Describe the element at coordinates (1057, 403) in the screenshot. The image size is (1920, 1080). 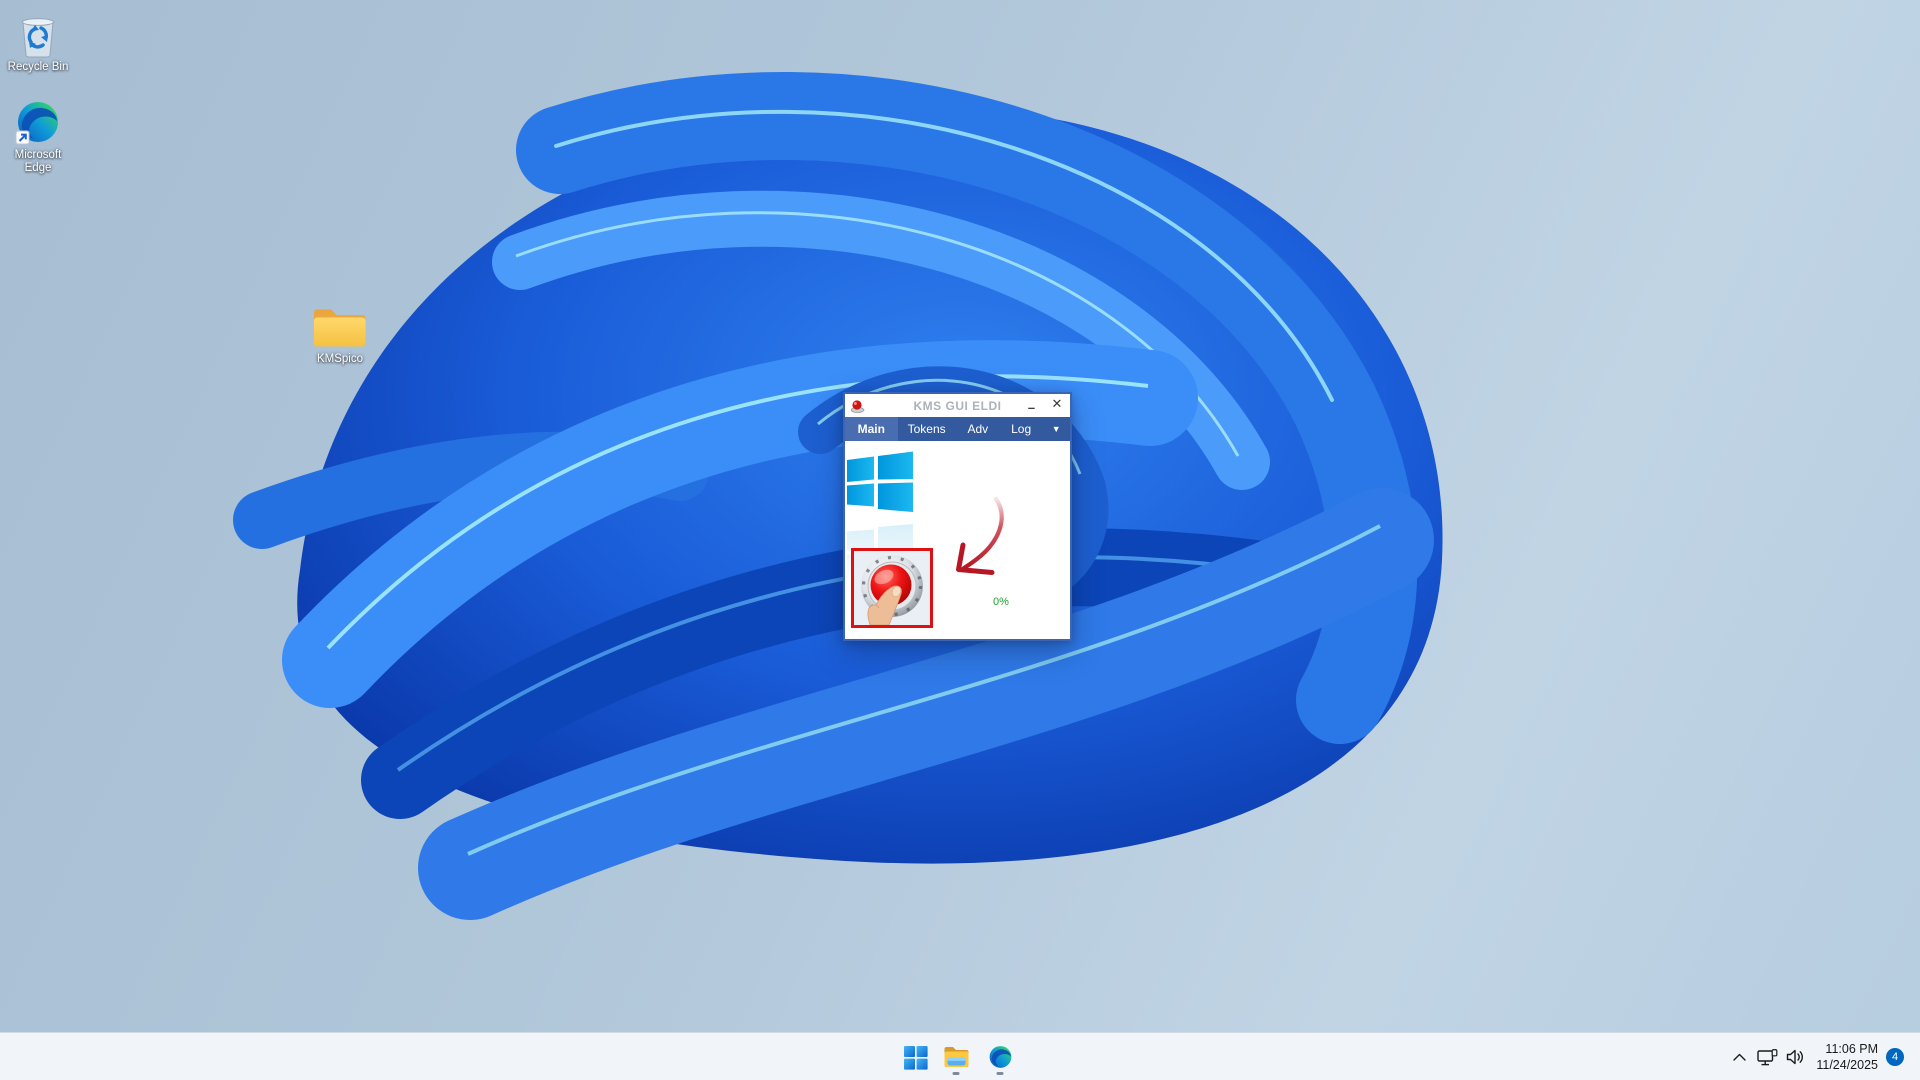
I see `close-button: ✕` at that location.